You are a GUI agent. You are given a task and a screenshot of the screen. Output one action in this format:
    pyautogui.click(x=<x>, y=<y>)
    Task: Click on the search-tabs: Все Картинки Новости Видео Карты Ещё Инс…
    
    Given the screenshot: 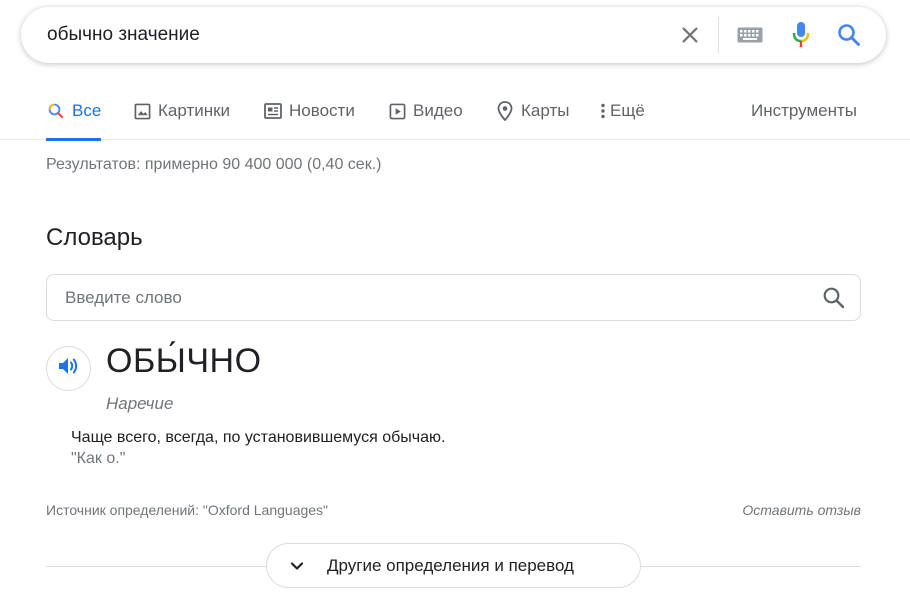 What is the action you would take?
    pyautogui.click(x=455, y=114)
    